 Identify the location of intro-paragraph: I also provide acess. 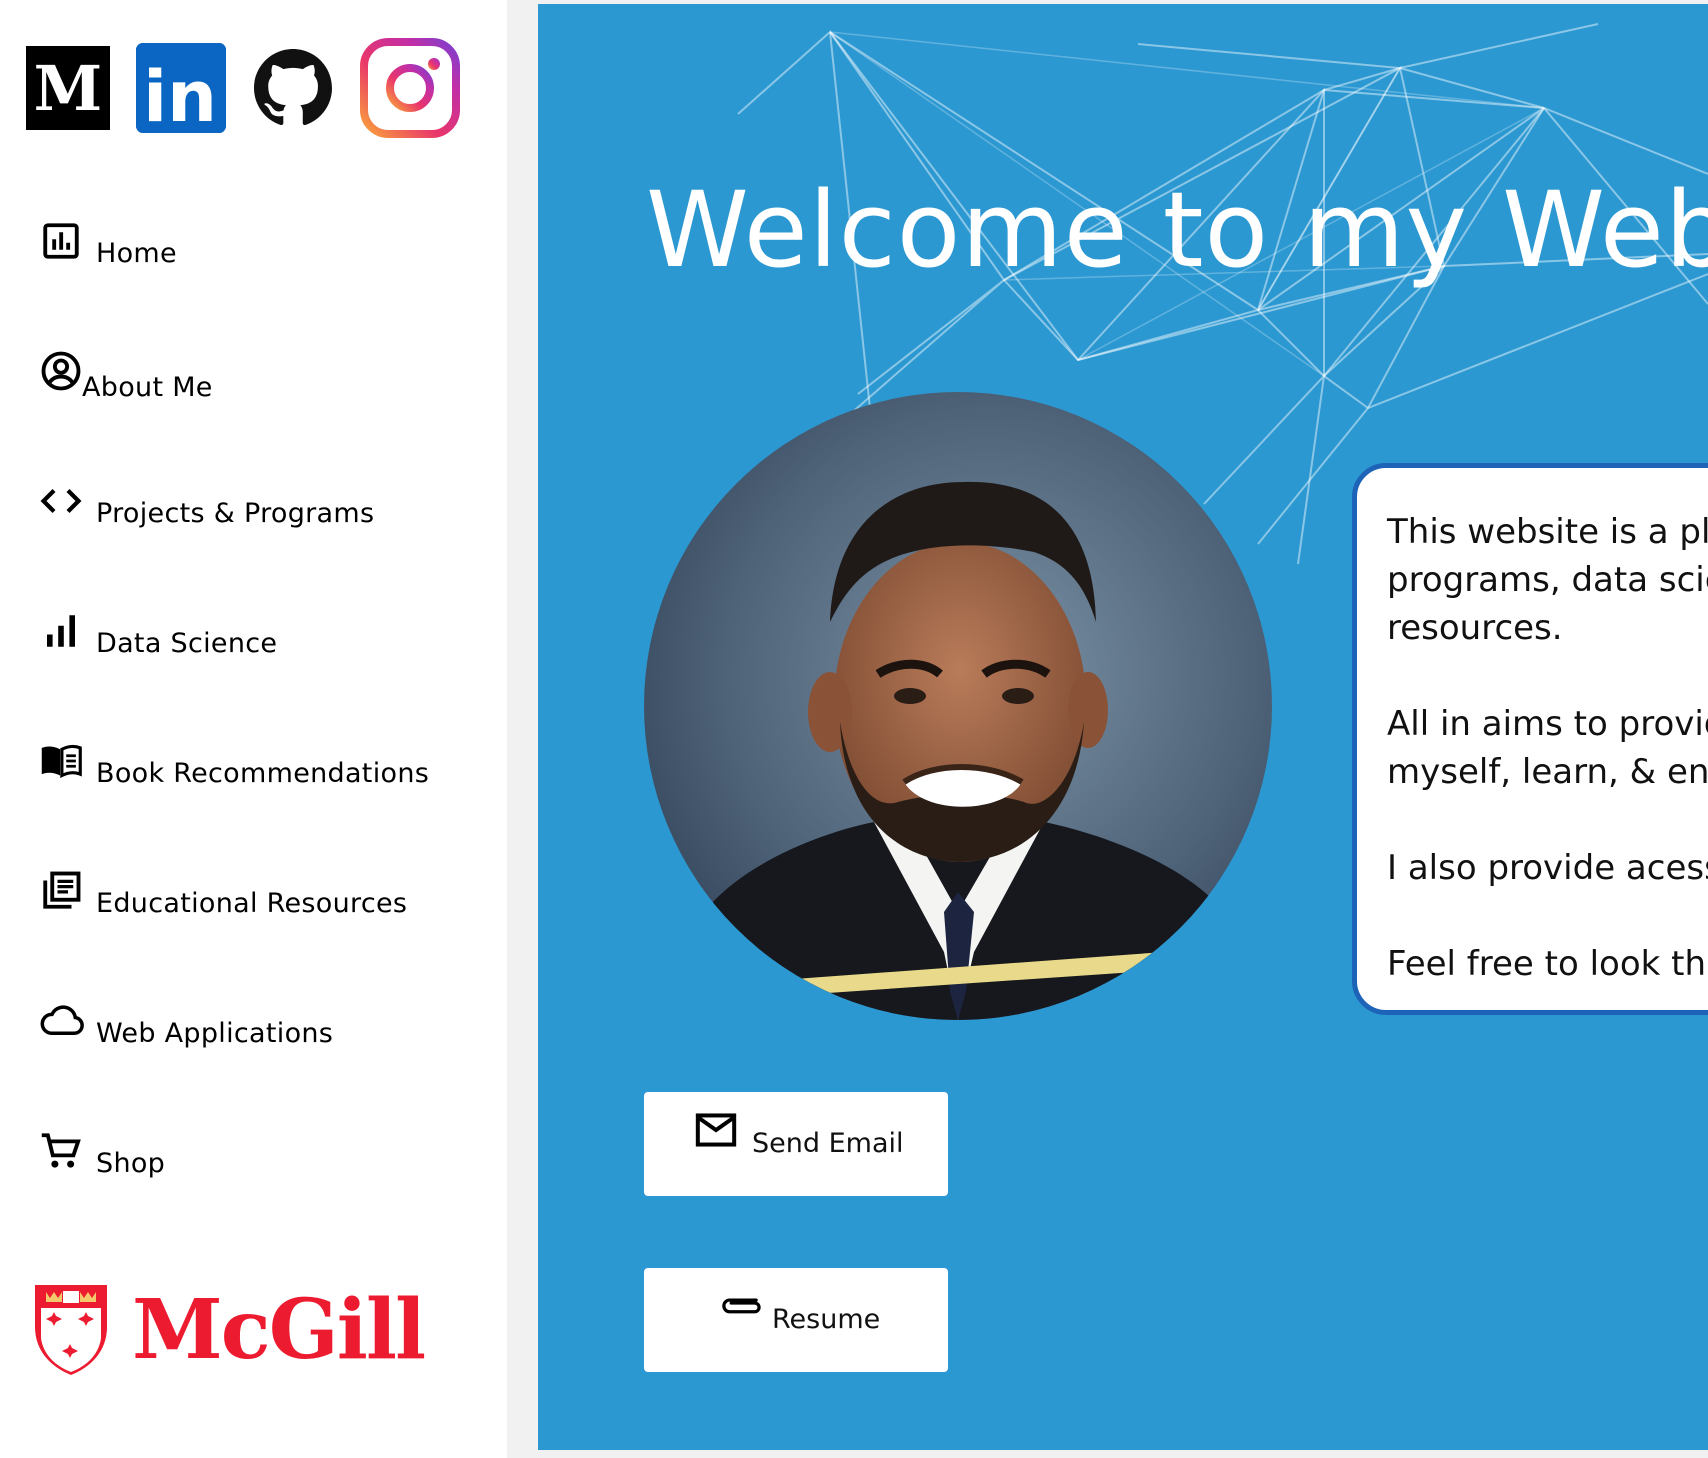
(1547, 868).